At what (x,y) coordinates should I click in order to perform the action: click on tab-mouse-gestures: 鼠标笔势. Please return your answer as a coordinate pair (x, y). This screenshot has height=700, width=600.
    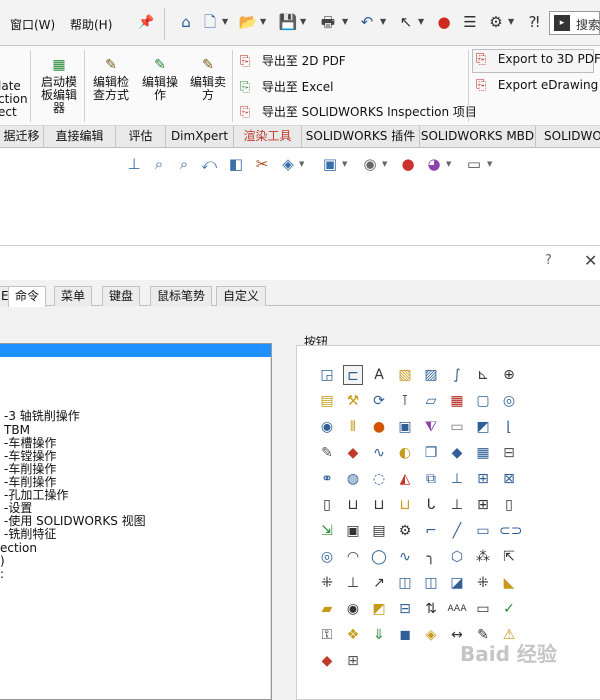
    Looking at the image, I should click on (181, 296).